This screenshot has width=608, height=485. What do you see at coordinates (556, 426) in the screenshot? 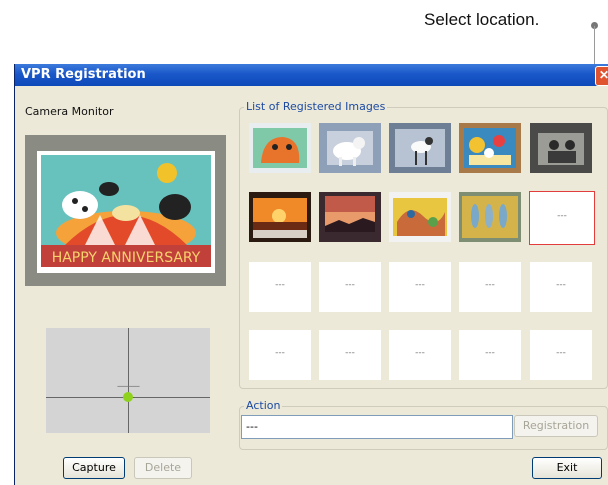
I see `registration-button: Registration` at bounding box center [556, 426].